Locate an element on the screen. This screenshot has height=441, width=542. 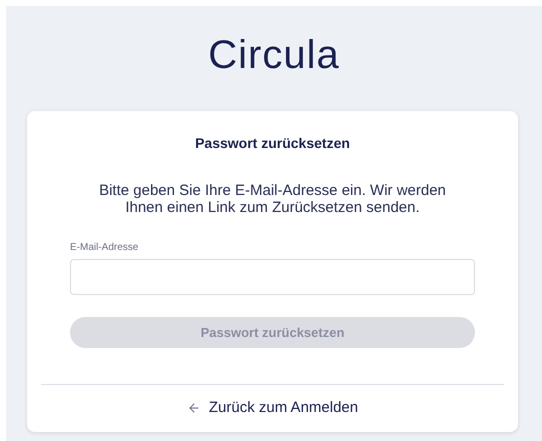
description: Bitte geben Sie Ihre E-Mail-Adresse ein. Wir werden Ihnen einen Link zum Zurücksetzen senden. is located at coordinates (272, 199).